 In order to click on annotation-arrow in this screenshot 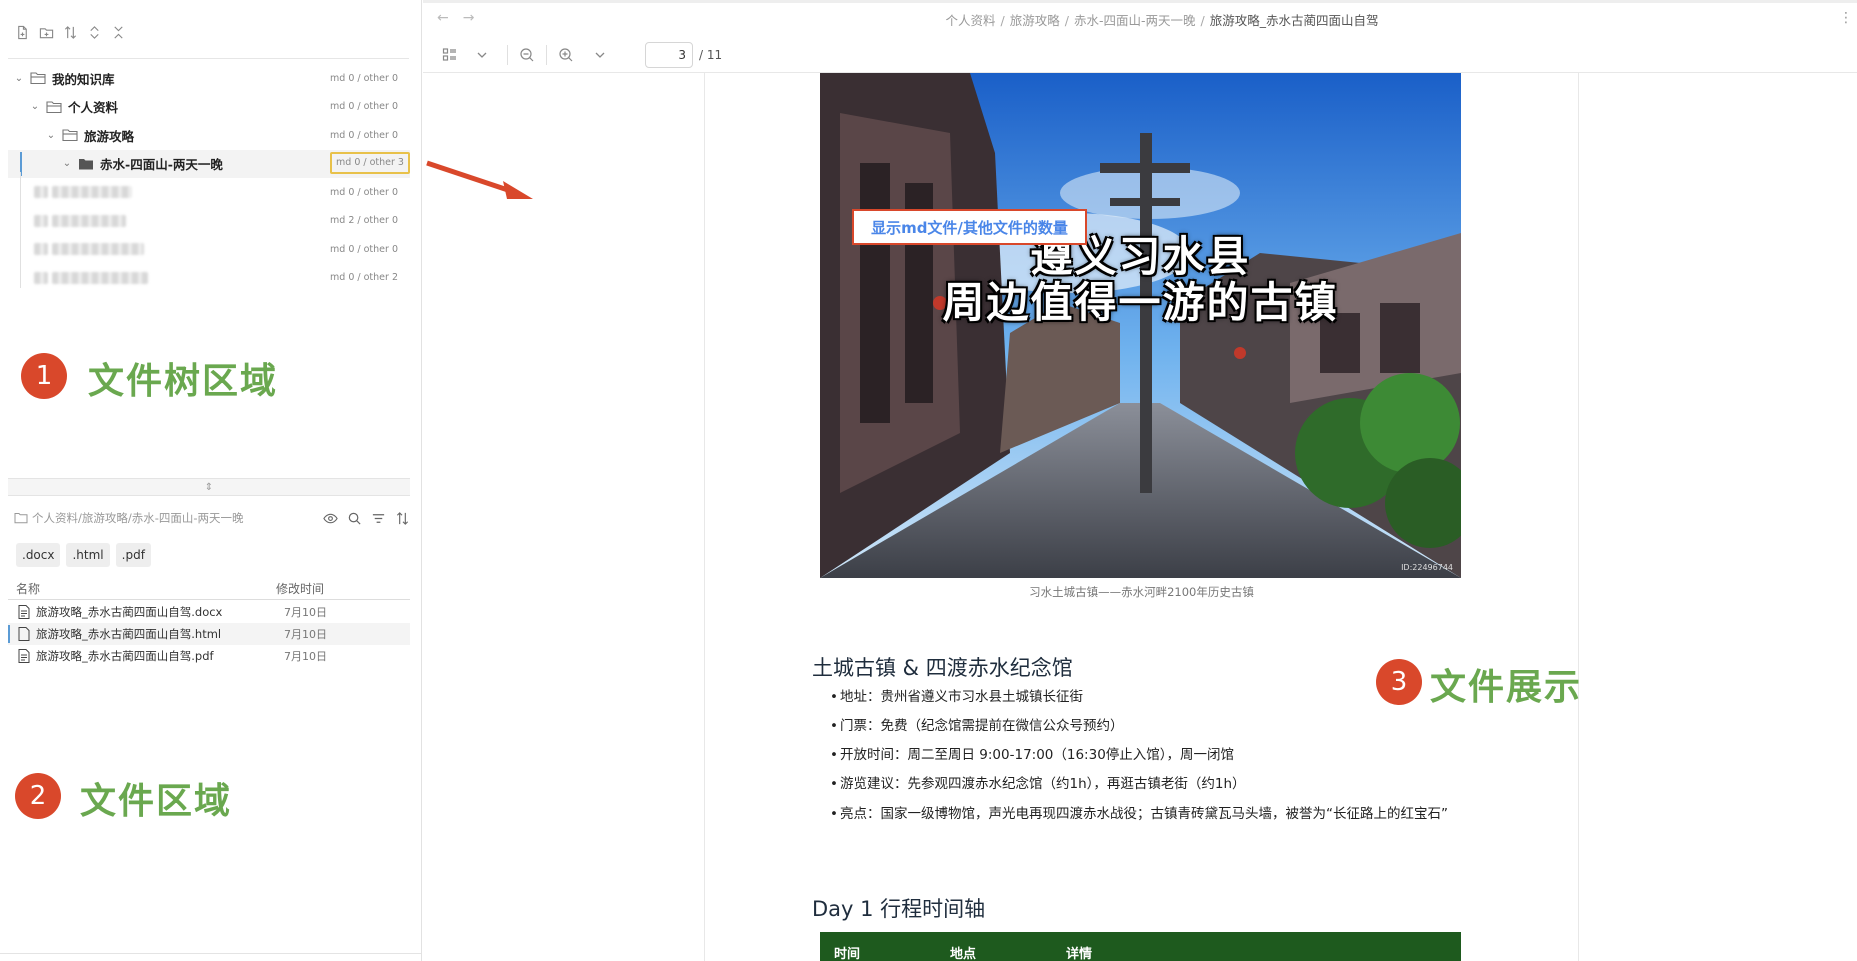, I will do `click(479, 179)`.